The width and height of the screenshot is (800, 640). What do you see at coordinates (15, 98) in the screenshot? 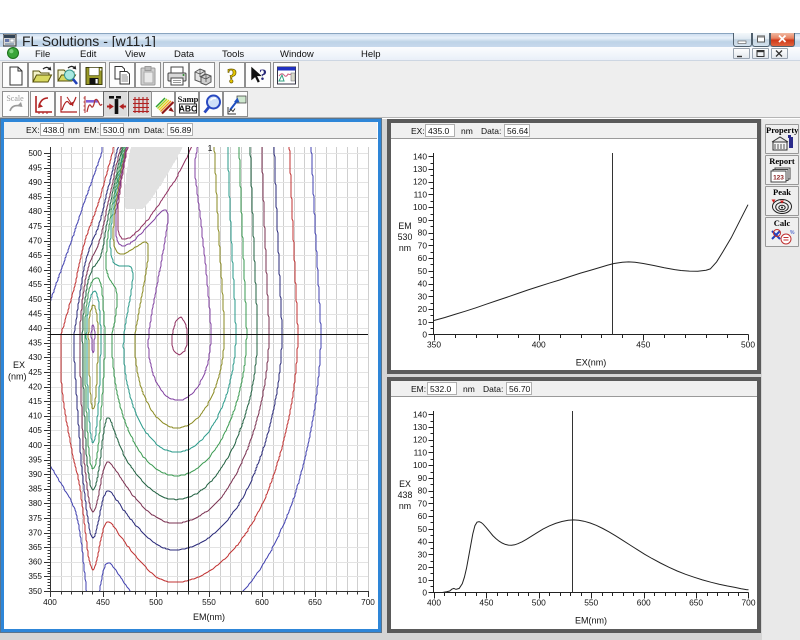
I see `svg-text: Scale` at bounding box center [15, 98].